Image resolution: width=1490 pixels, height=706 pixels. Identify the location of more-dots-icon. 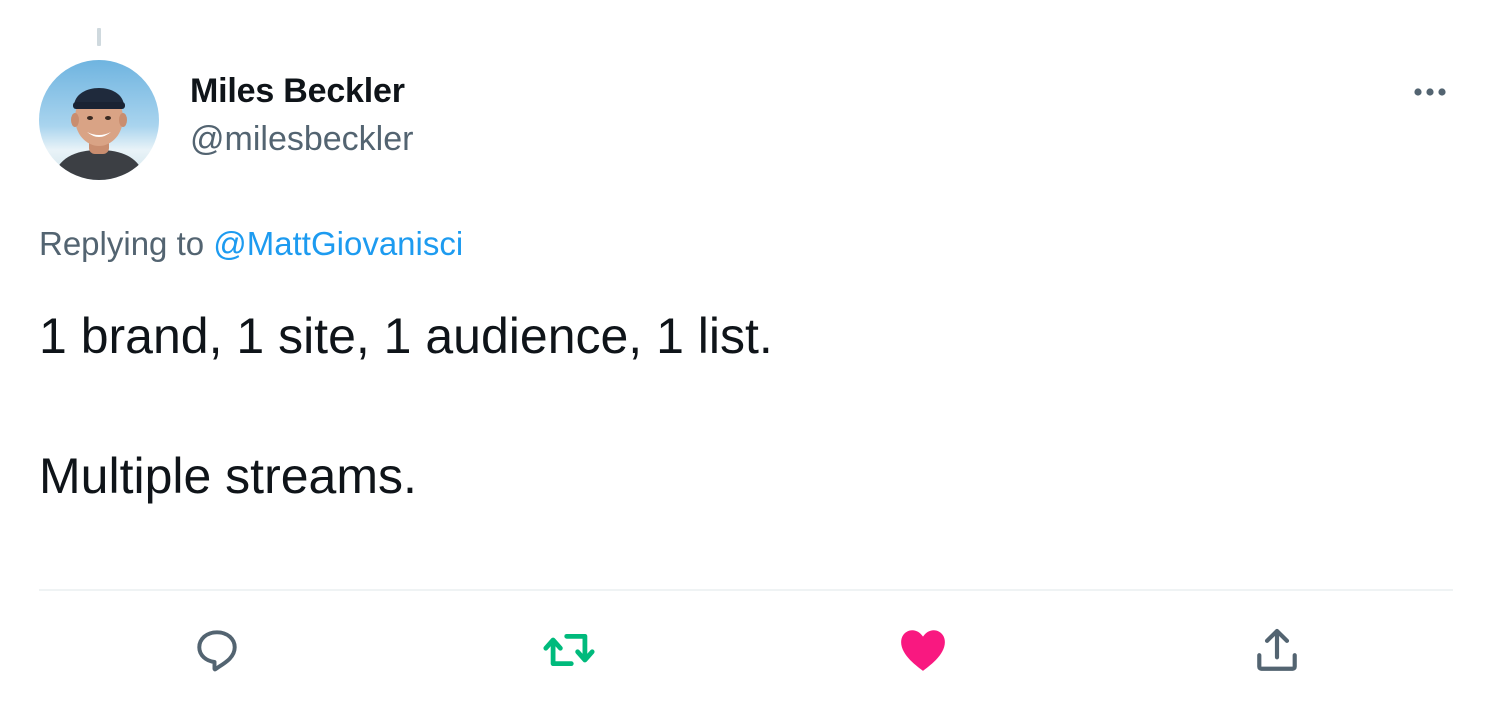
(1430, 92).